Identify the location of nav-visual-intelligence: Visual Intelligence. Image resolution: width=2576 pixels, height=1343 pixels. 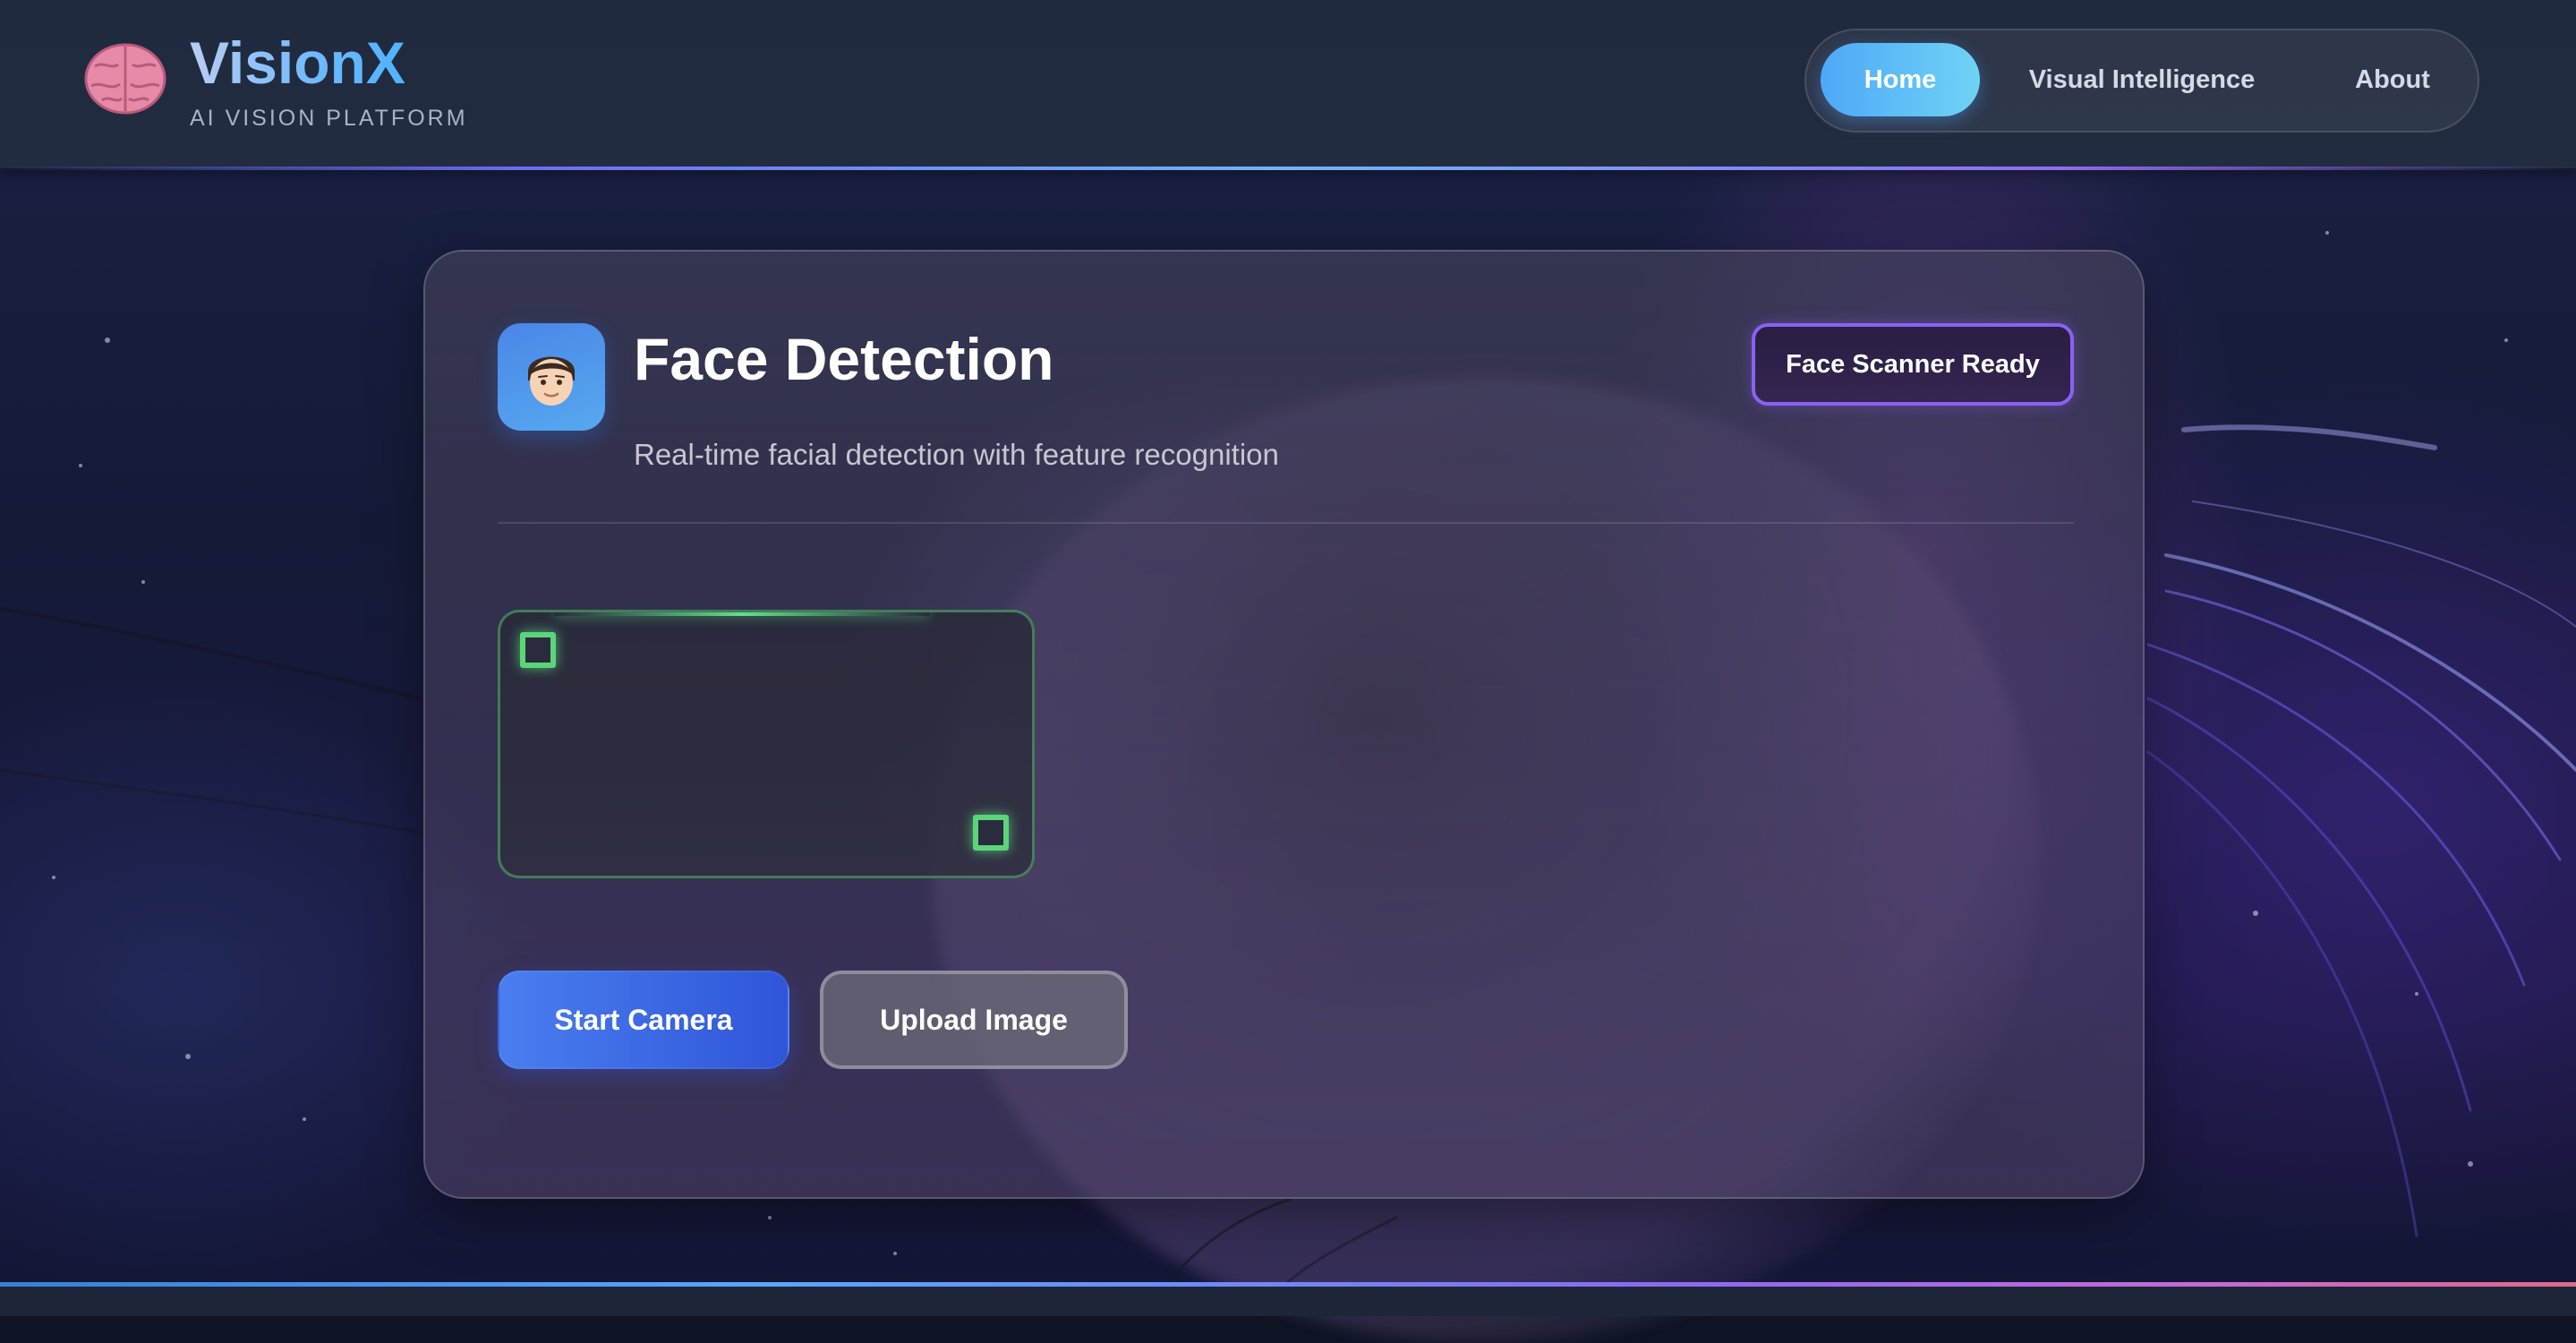
(2142, 79).